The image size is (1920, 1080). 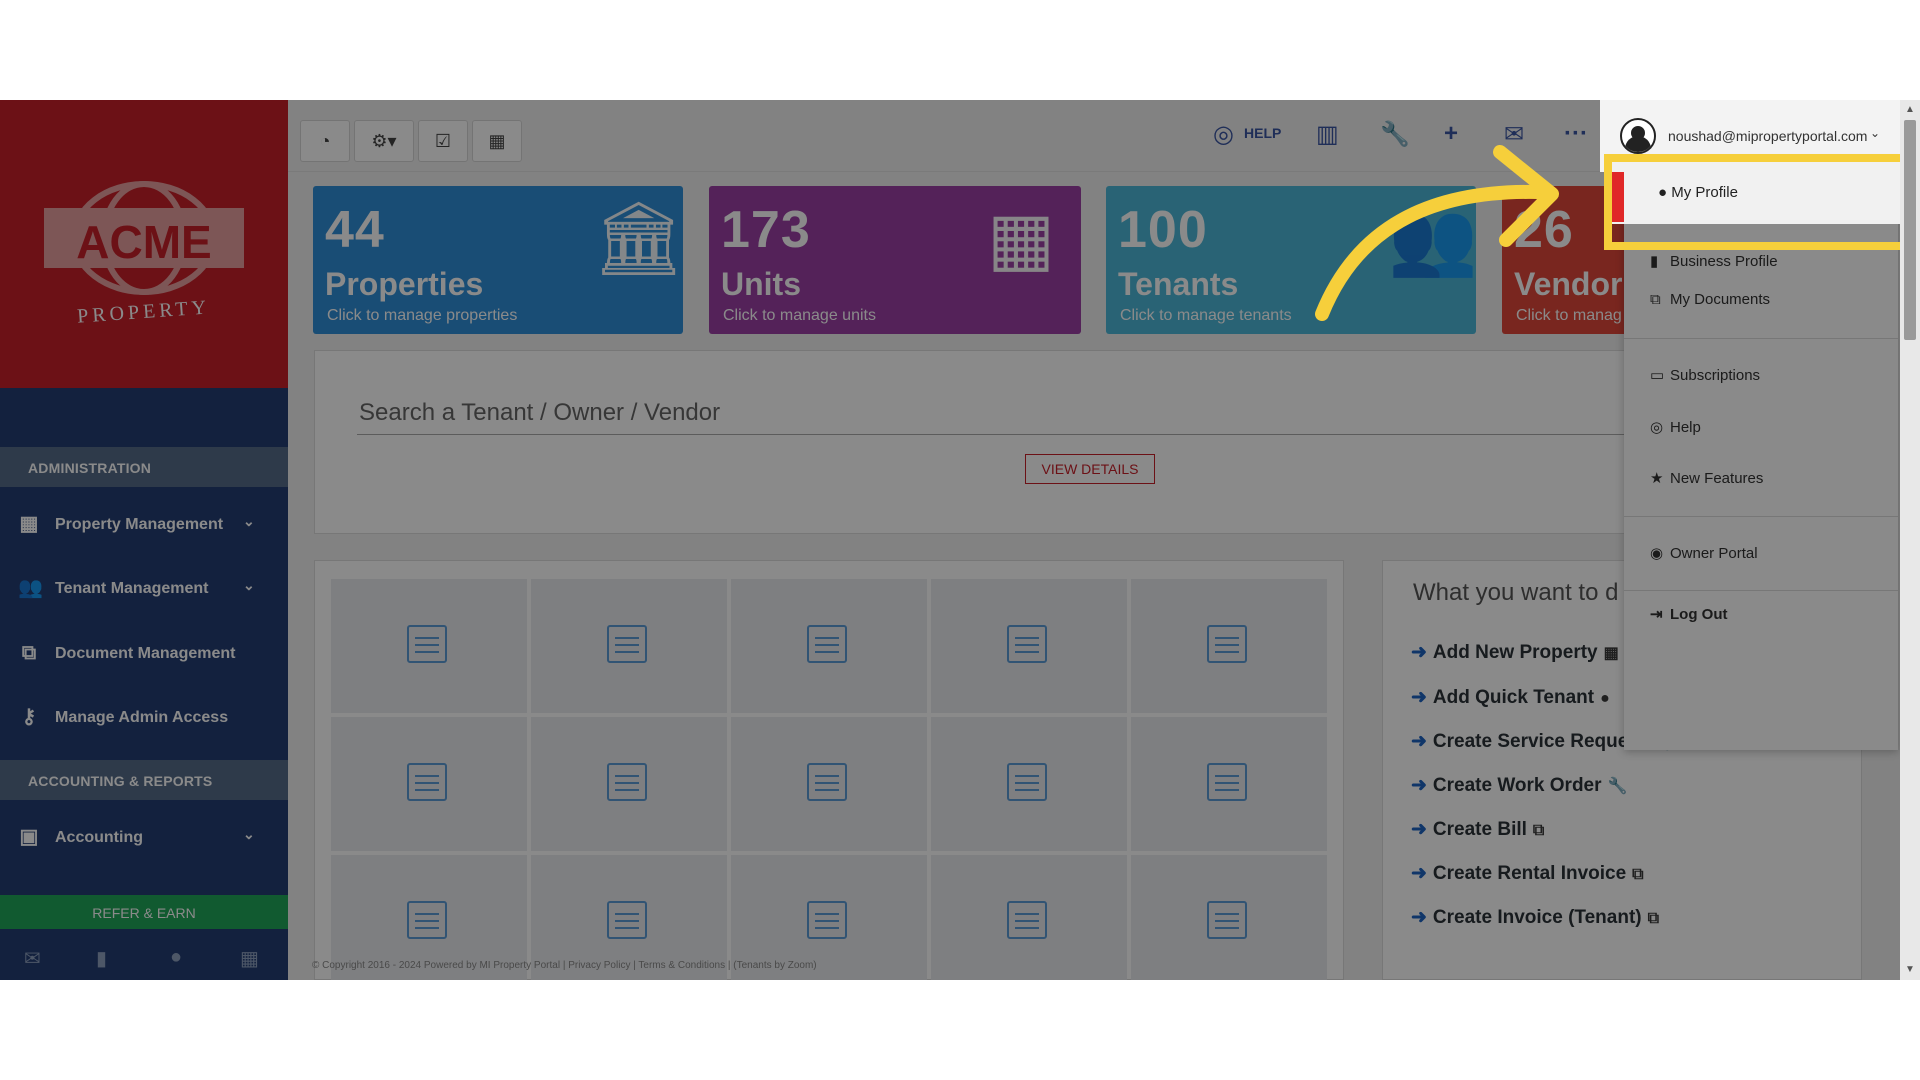 I want to click on scroll-thumb, so click(x=1910, y=230).